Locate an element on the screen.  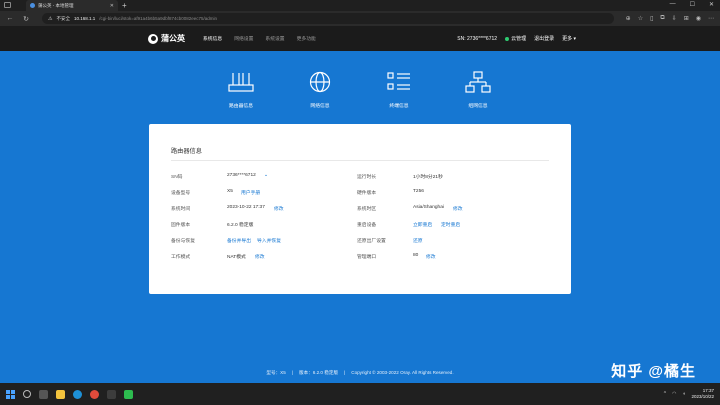
category-networking-info: 组网信息 is located at coordinates (478, 90).